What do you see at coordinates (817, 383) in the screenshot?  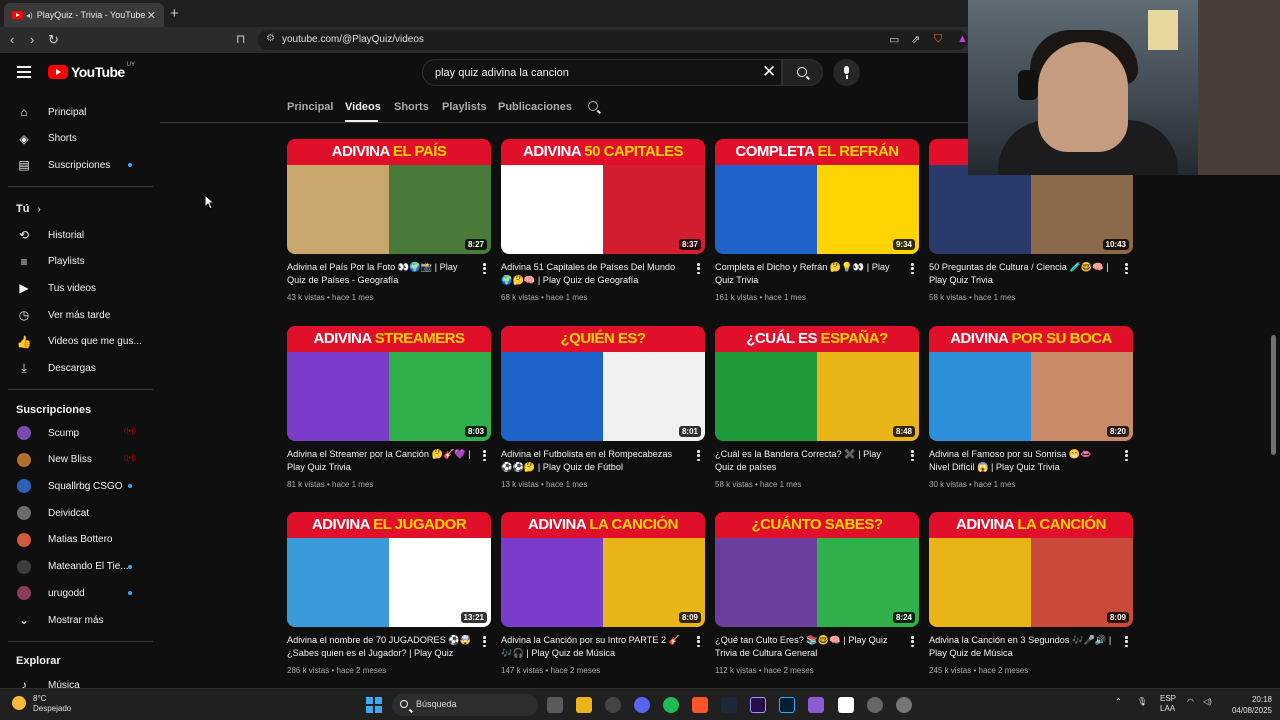 I see `video-thumbnail: ¿CUÁL ES ESPAÑA? 8:48` at bounding box center [817, 383].